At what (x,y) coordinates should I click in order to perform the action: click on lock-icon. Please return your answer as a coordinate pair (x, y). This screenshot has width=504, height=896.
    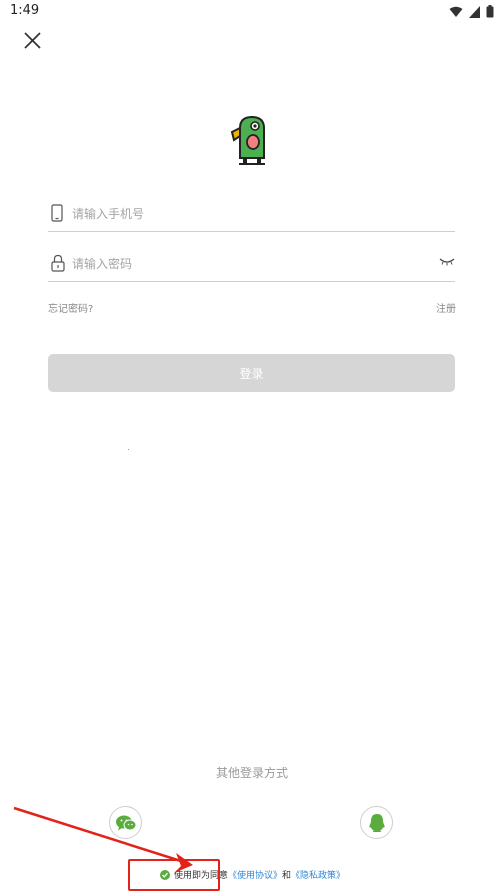
    Looking at the image, I should click on (58, 263).